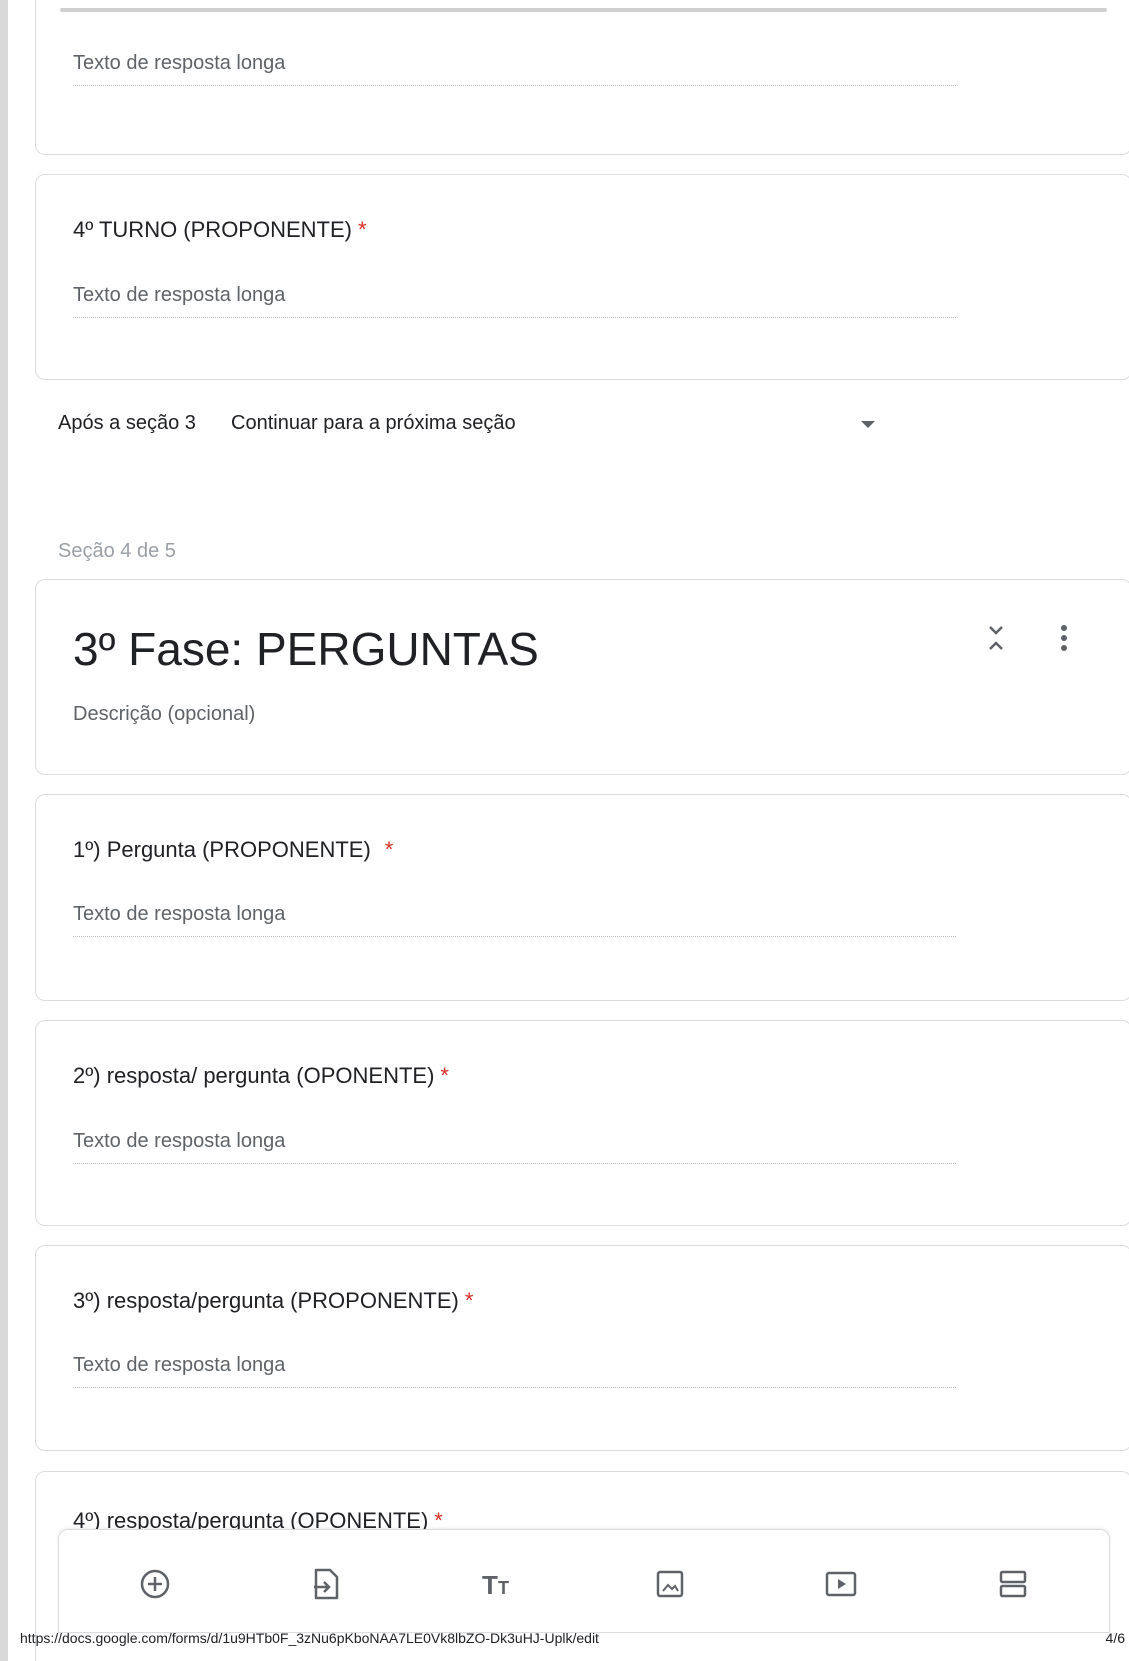 The width and height of the screenshot is (1129, 1661). Describe the element at coordinates (582, 677) in the screenshot. I see `section-header-card: 3º Fase: PERGUNTAS Descrição (opcional)` at that location.